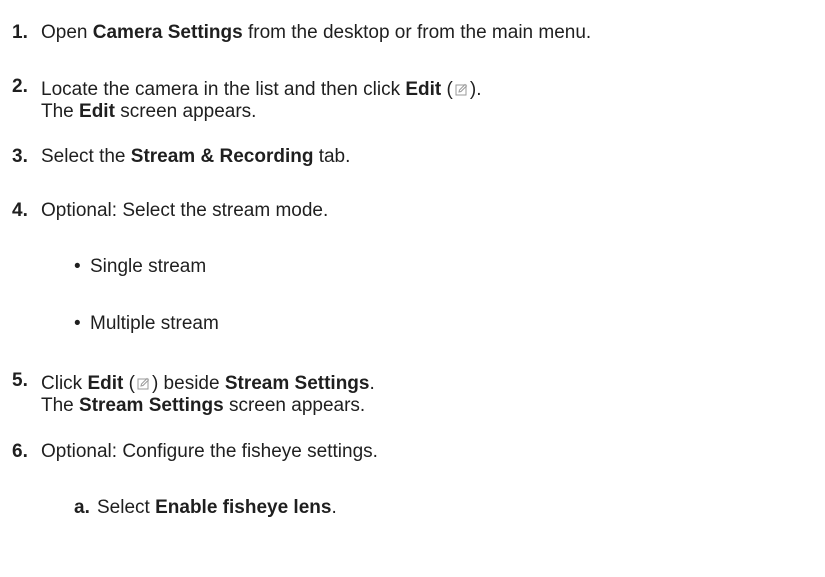  Describe the element at coordinates (20, 86) in the screenshot. I see `step-number: 2.` at that location.